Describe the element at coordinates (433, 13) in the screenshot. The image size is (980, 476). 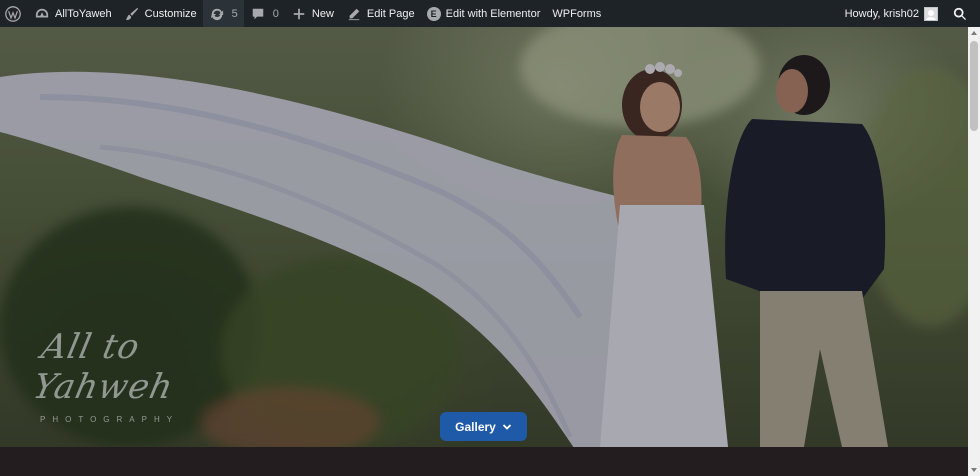
I see `elementor-icon: E` at that location.